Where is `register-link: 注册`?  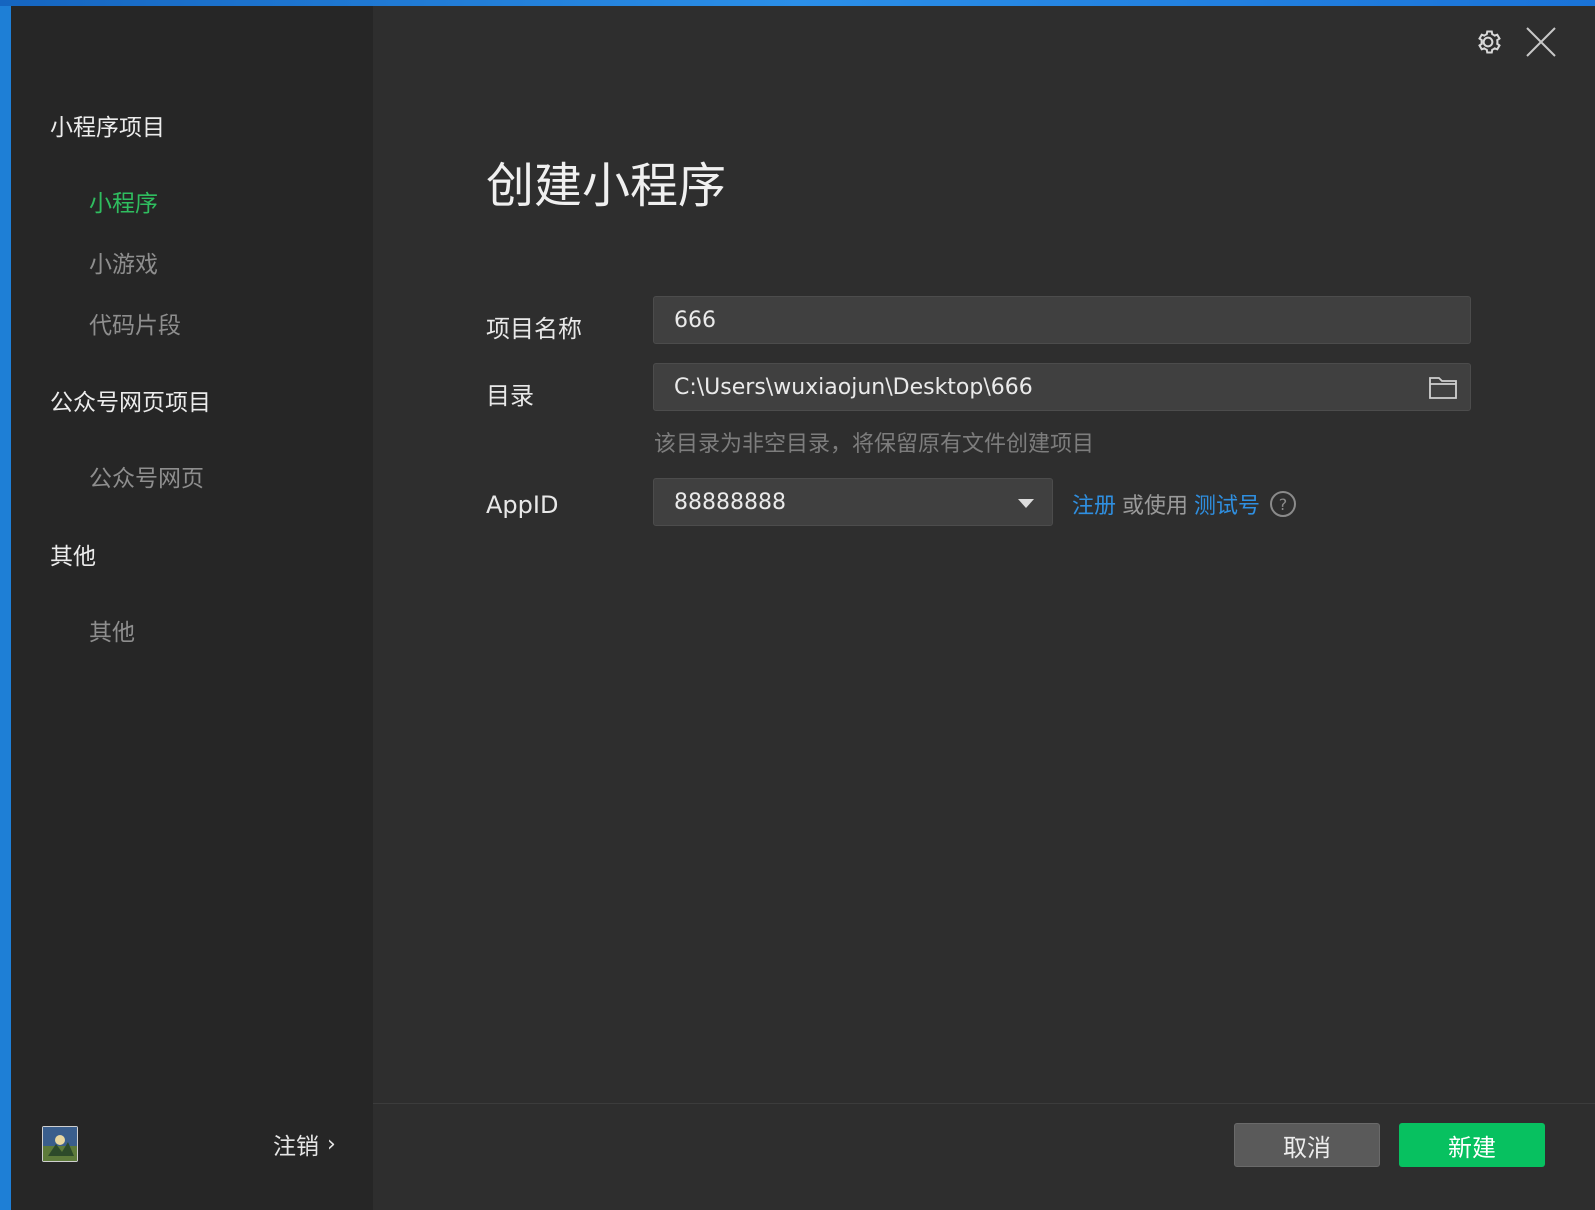 register-link: 注册 is located at coordinates (1094, 504).